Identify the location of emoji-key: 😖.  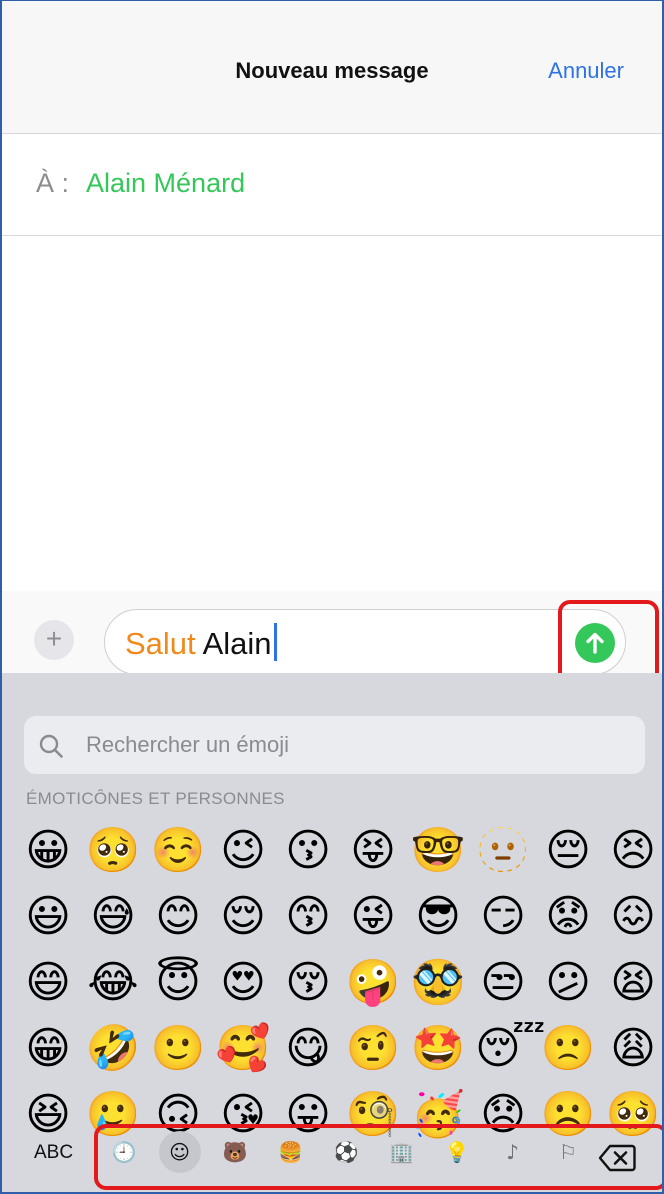
(633, 917).